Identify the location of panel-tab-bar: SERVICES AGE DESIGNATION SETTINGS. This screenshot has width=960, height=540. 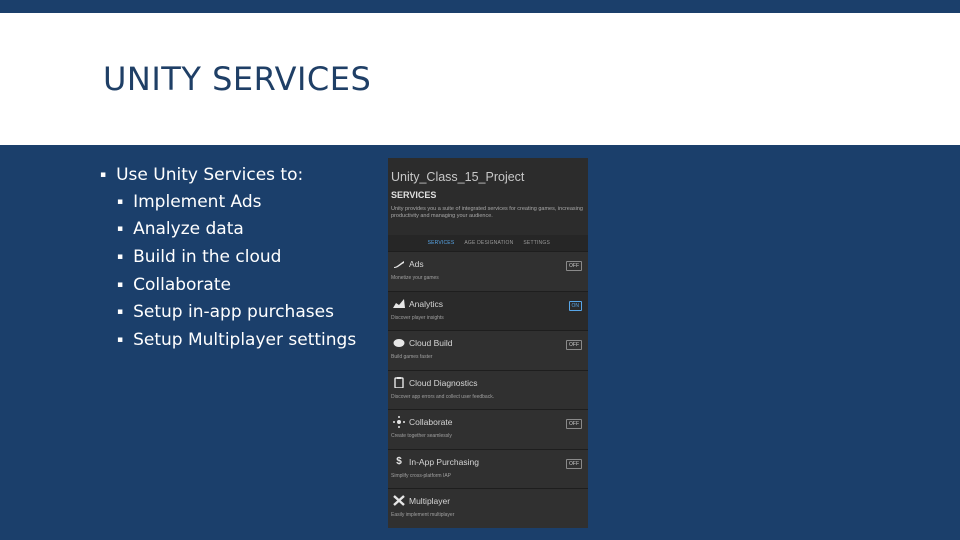
(488, 243).